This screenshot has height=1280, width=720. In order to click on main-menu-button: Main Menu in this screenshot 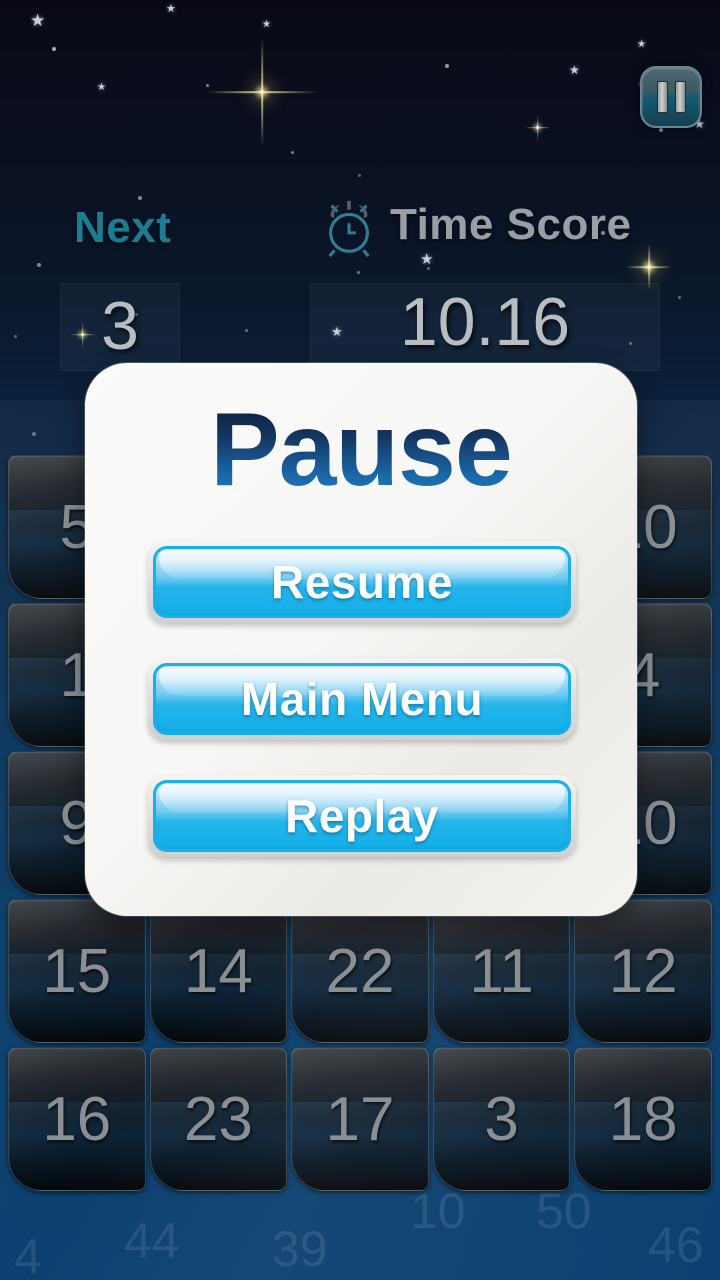, I will do `click(362, 699)`.